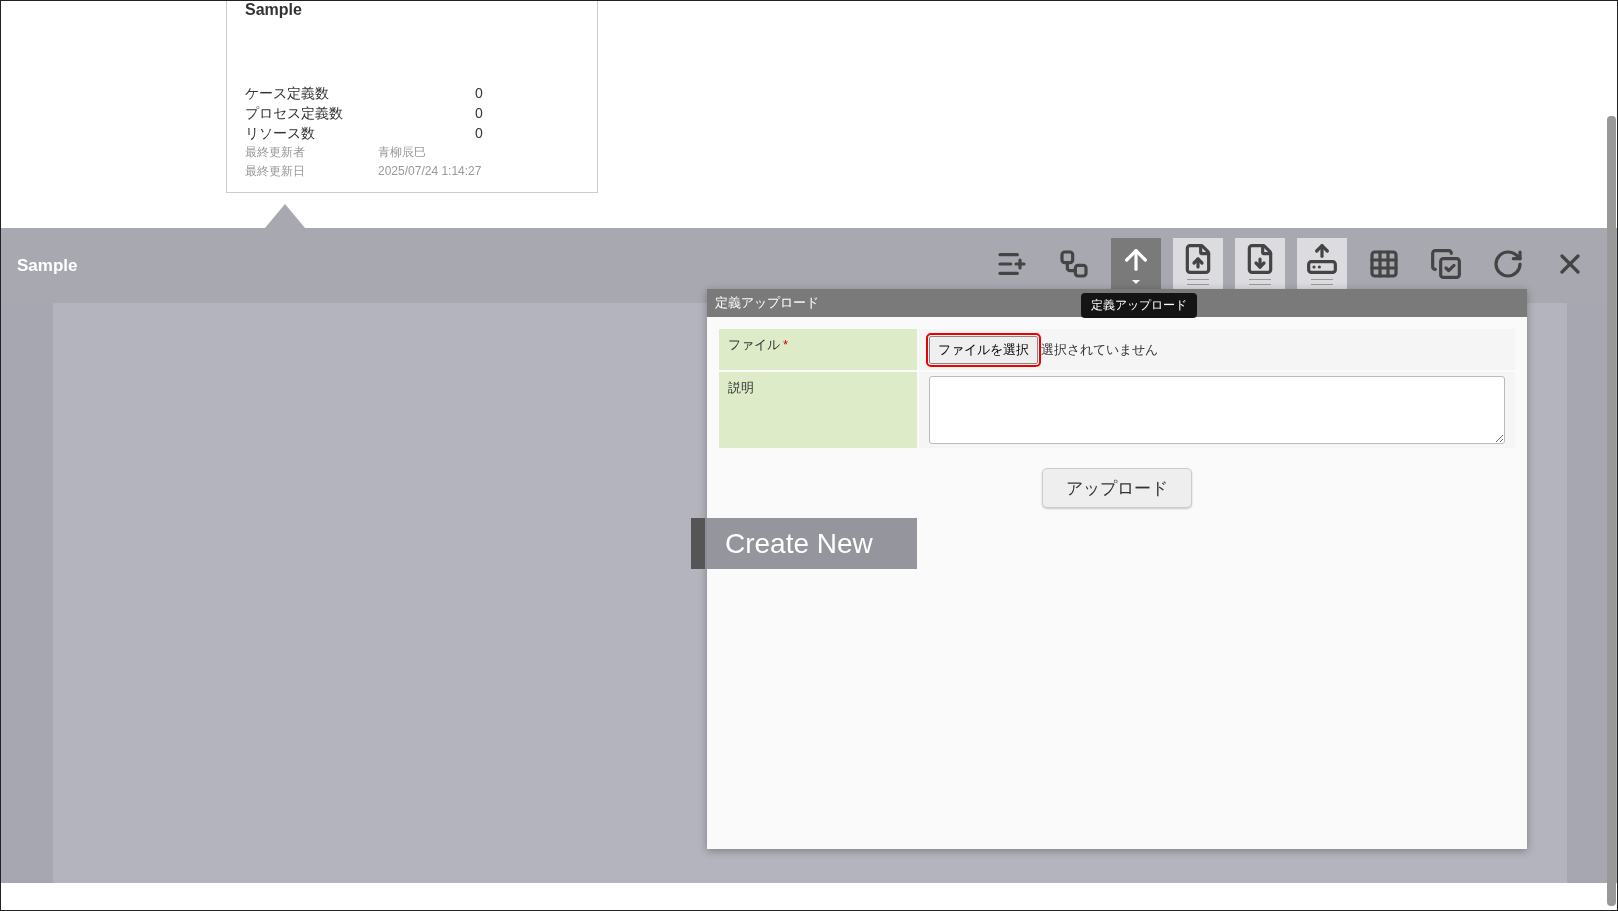 This screenshot has height=911, width=1618. What do you see at coordinates (1074, 264) in the screenshot?
I see `workflow-icon` at bounding box center [1074, 264].